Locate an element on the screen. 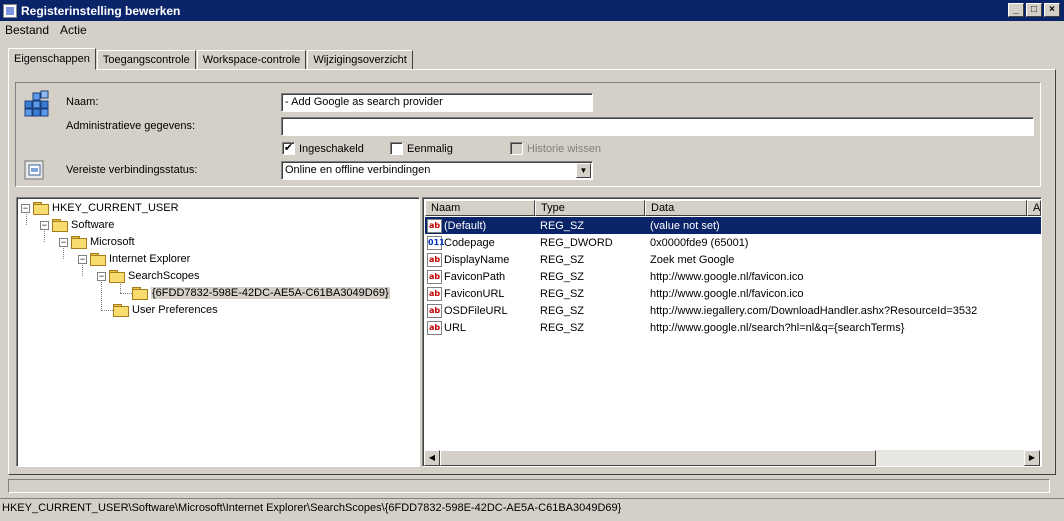  close-button: × is located at coordinates (1052, 10).